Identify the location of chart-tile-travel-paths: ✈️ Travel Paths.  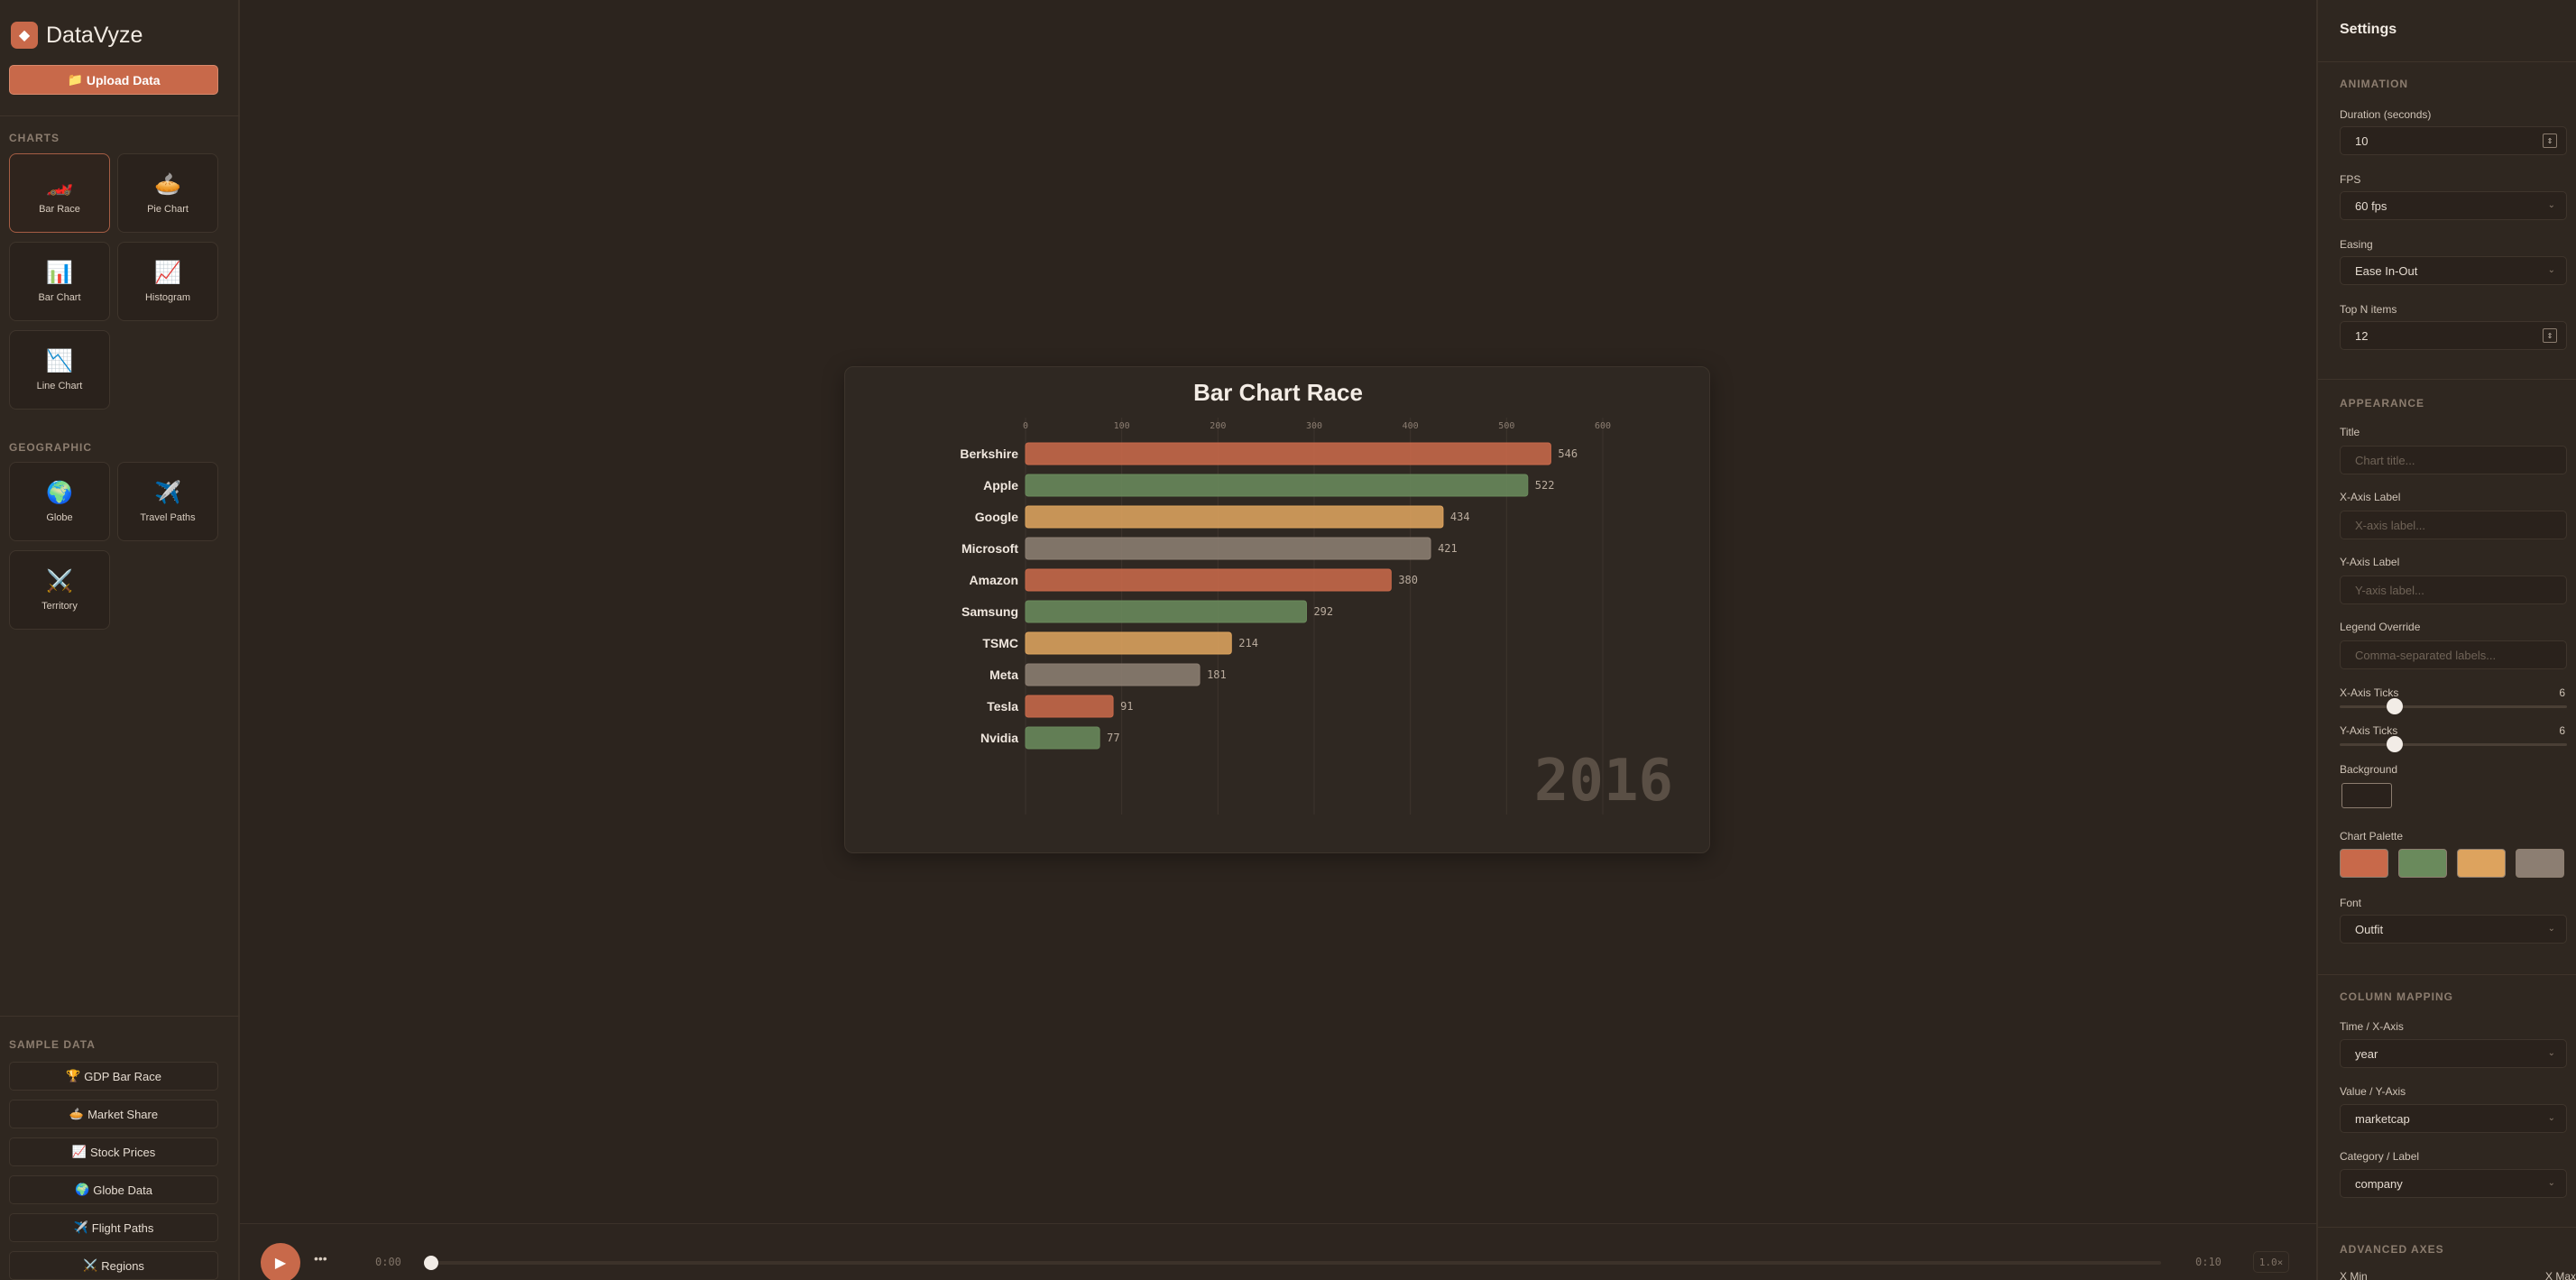
(167, 502).